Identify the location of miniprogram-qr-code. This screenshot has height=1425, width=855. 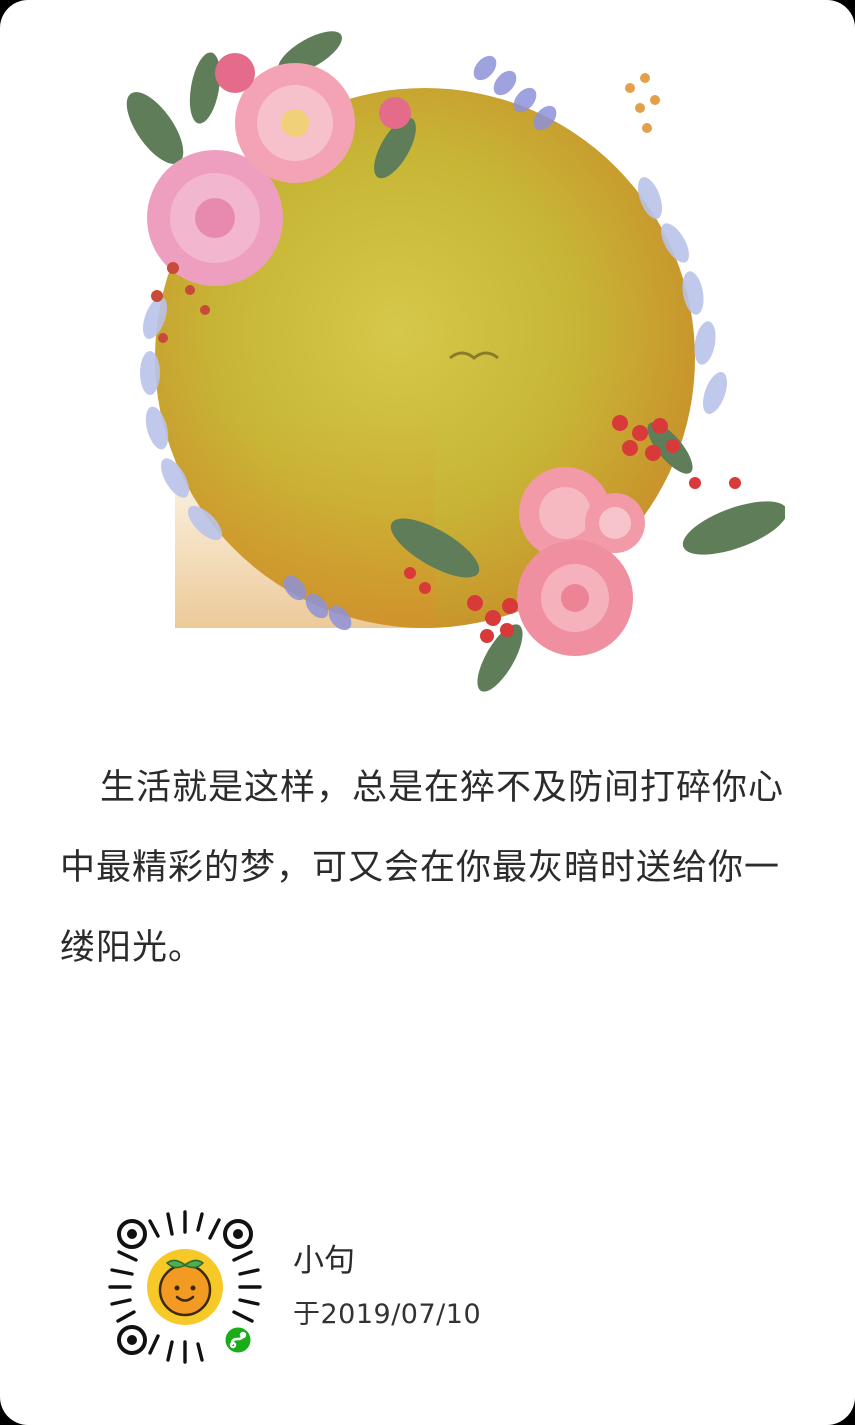
(185, 1287).